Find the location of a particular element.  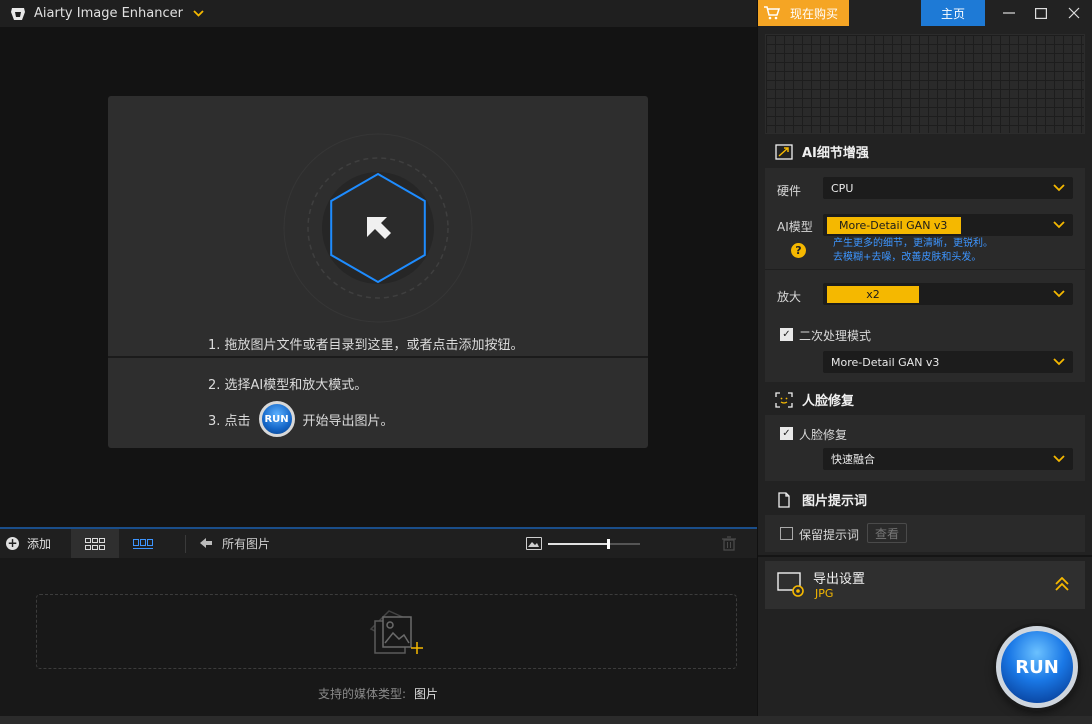

model-desc-line2: 去模糊+去噪，改善皮肤和头发。 is located at coordinates (907, 257).